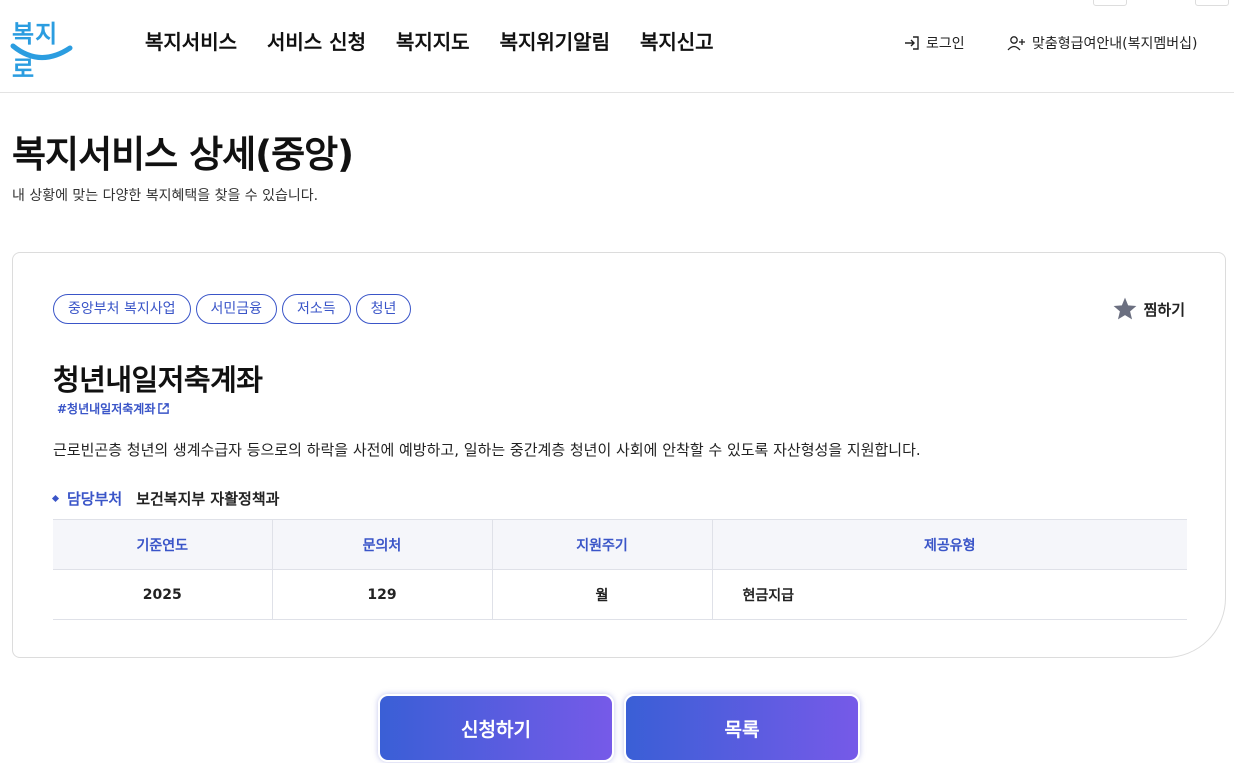 The image size is (1234, 763). I want to click on department-value: 보건복지부 자활정책과, so click(208, 499).